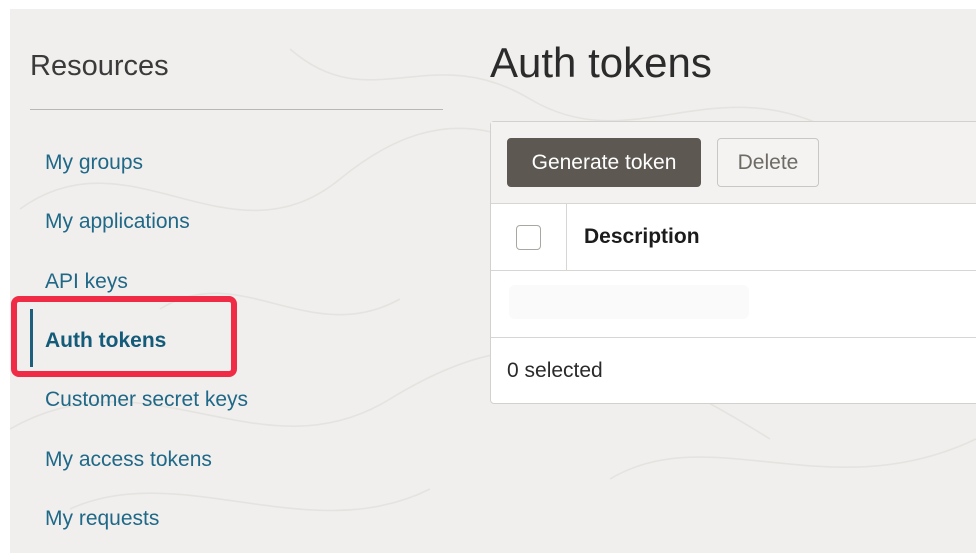 Image resolution: width=976 pixels, height=553 pixels. Describe the element at coordinates (768, 162) in the screenshot. I see `delete-button: Delete` at that location.